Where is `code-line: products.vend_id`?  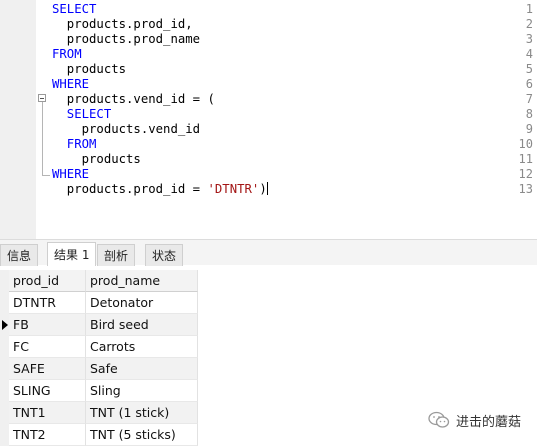
code-line: products.vend_id is located at coordinates (126, 129).